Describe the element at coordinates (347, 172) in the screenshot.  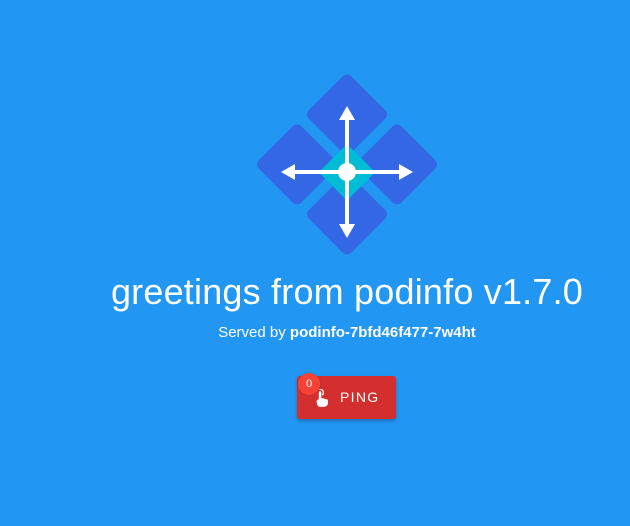
I see `logo-center-dot` at that location.